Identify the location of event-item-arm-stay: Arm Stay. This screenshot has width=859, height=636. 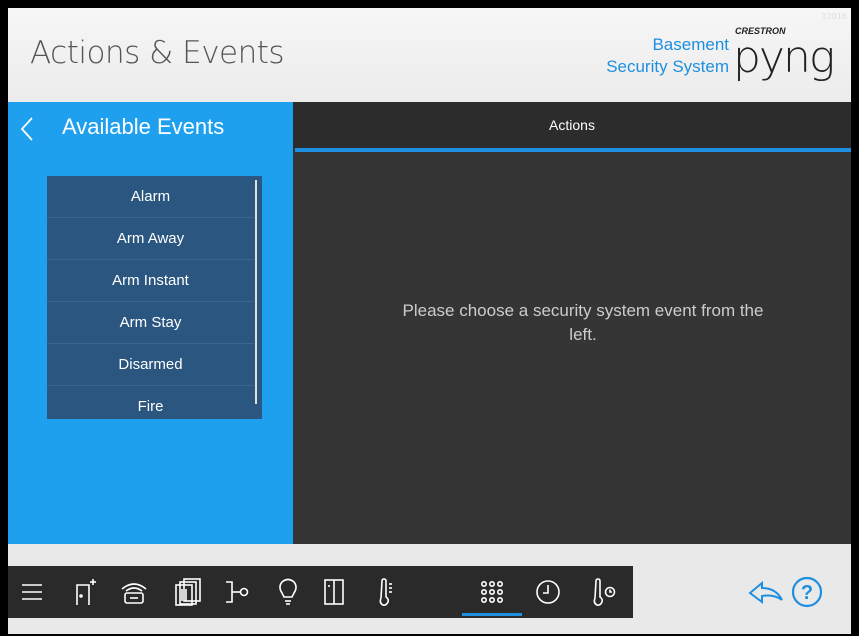
(150, 323).